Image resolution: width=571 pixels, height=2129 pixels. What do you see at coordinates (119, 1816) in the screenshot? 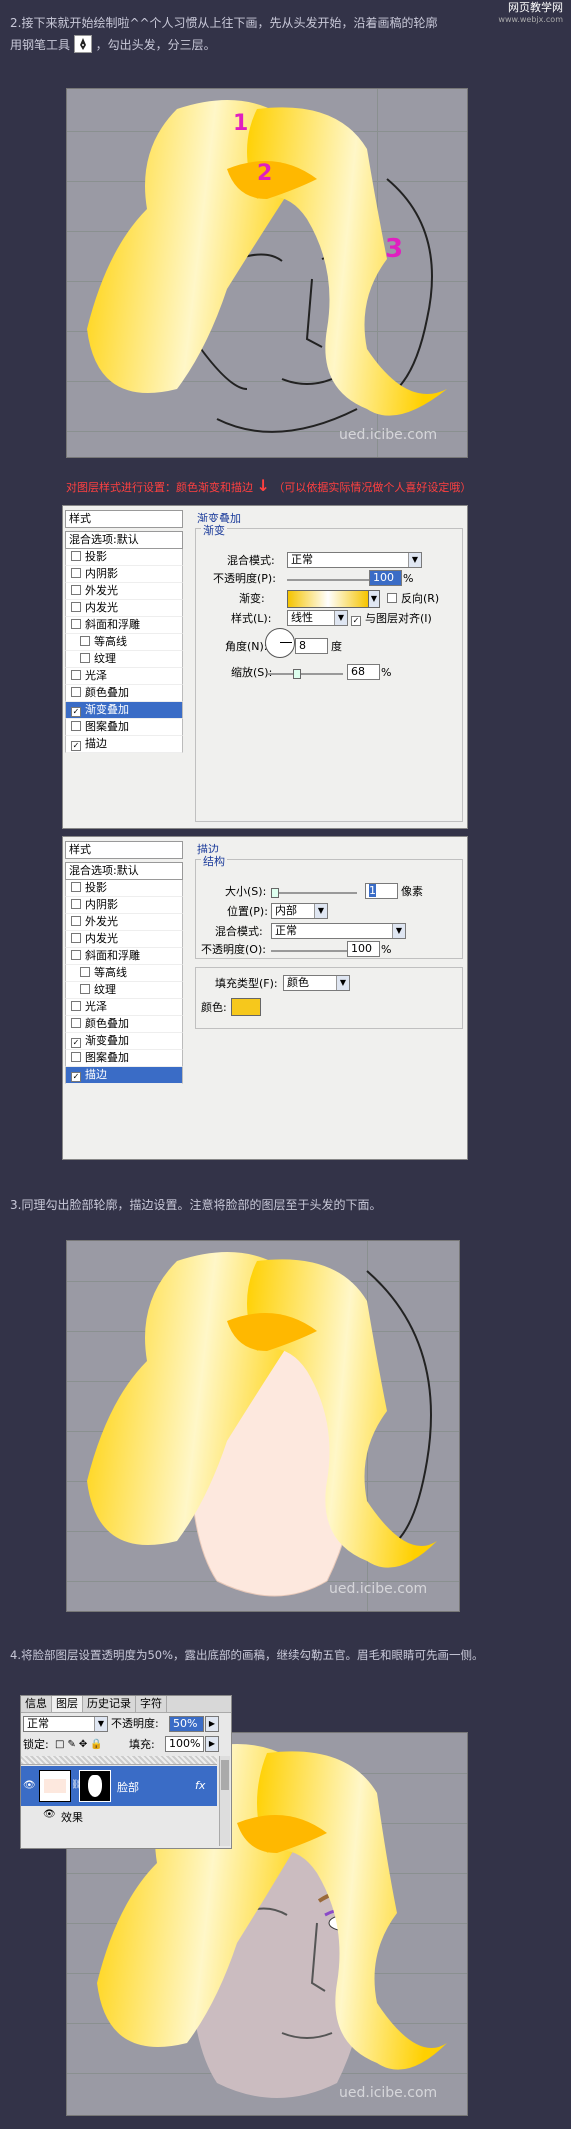
I see `effects-row: 👁 效果` at bounding box center [119, 1816].